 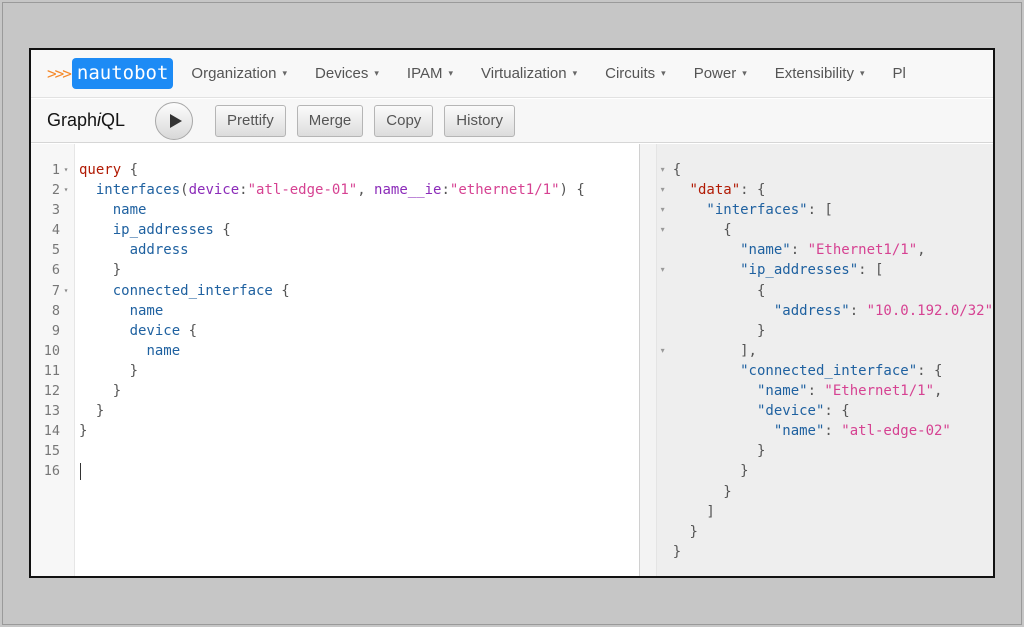 What do you see at coordinates (52, 351) in the screenshot?
I see `line-number: 10` at bounding box center [52, 351].